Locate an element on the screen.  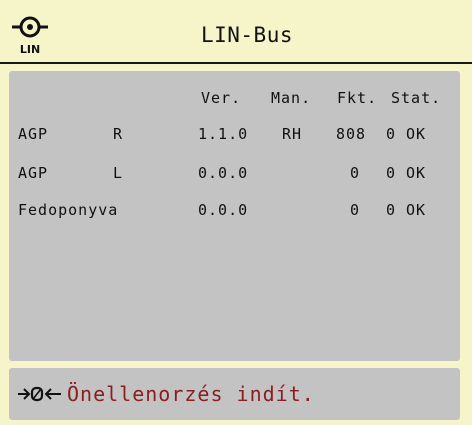
self-test-icon is located at coordinates (39, 394).